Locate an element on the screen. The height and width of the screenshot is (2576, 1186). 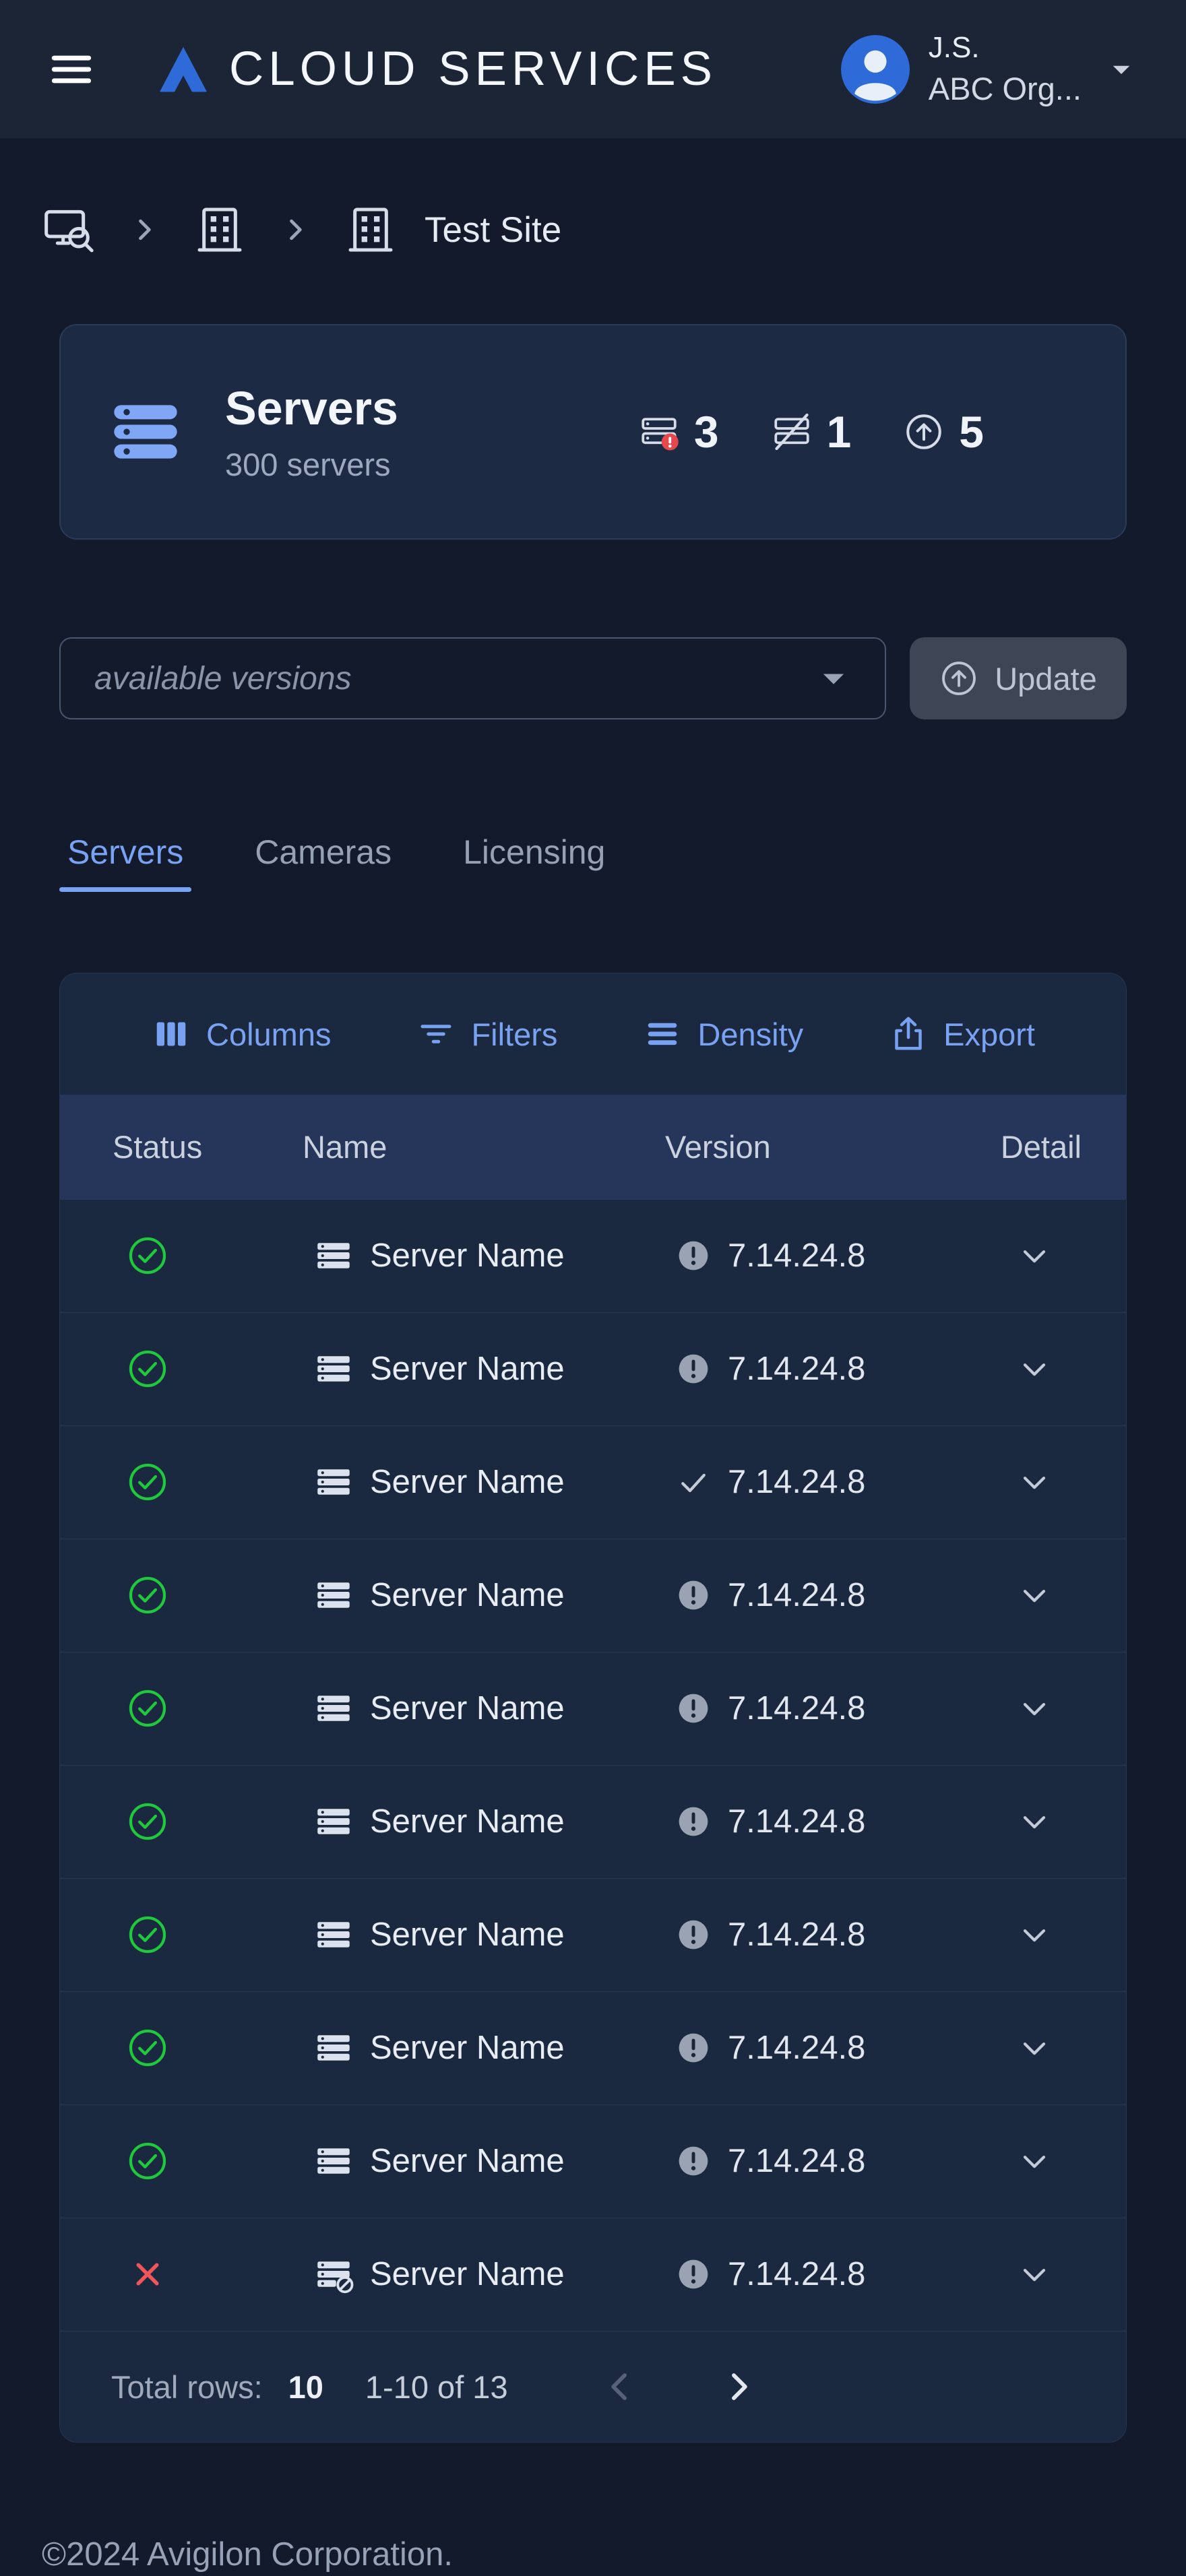
summary-stats: 3 1 5 is located at coordinates (811, 432).